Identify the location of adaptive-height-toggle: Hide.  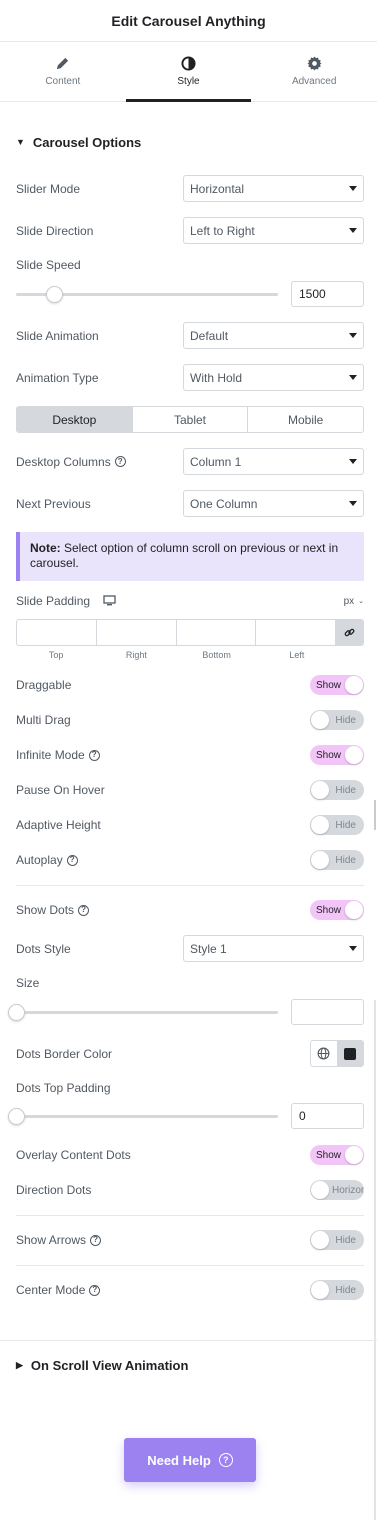
(337, 825).